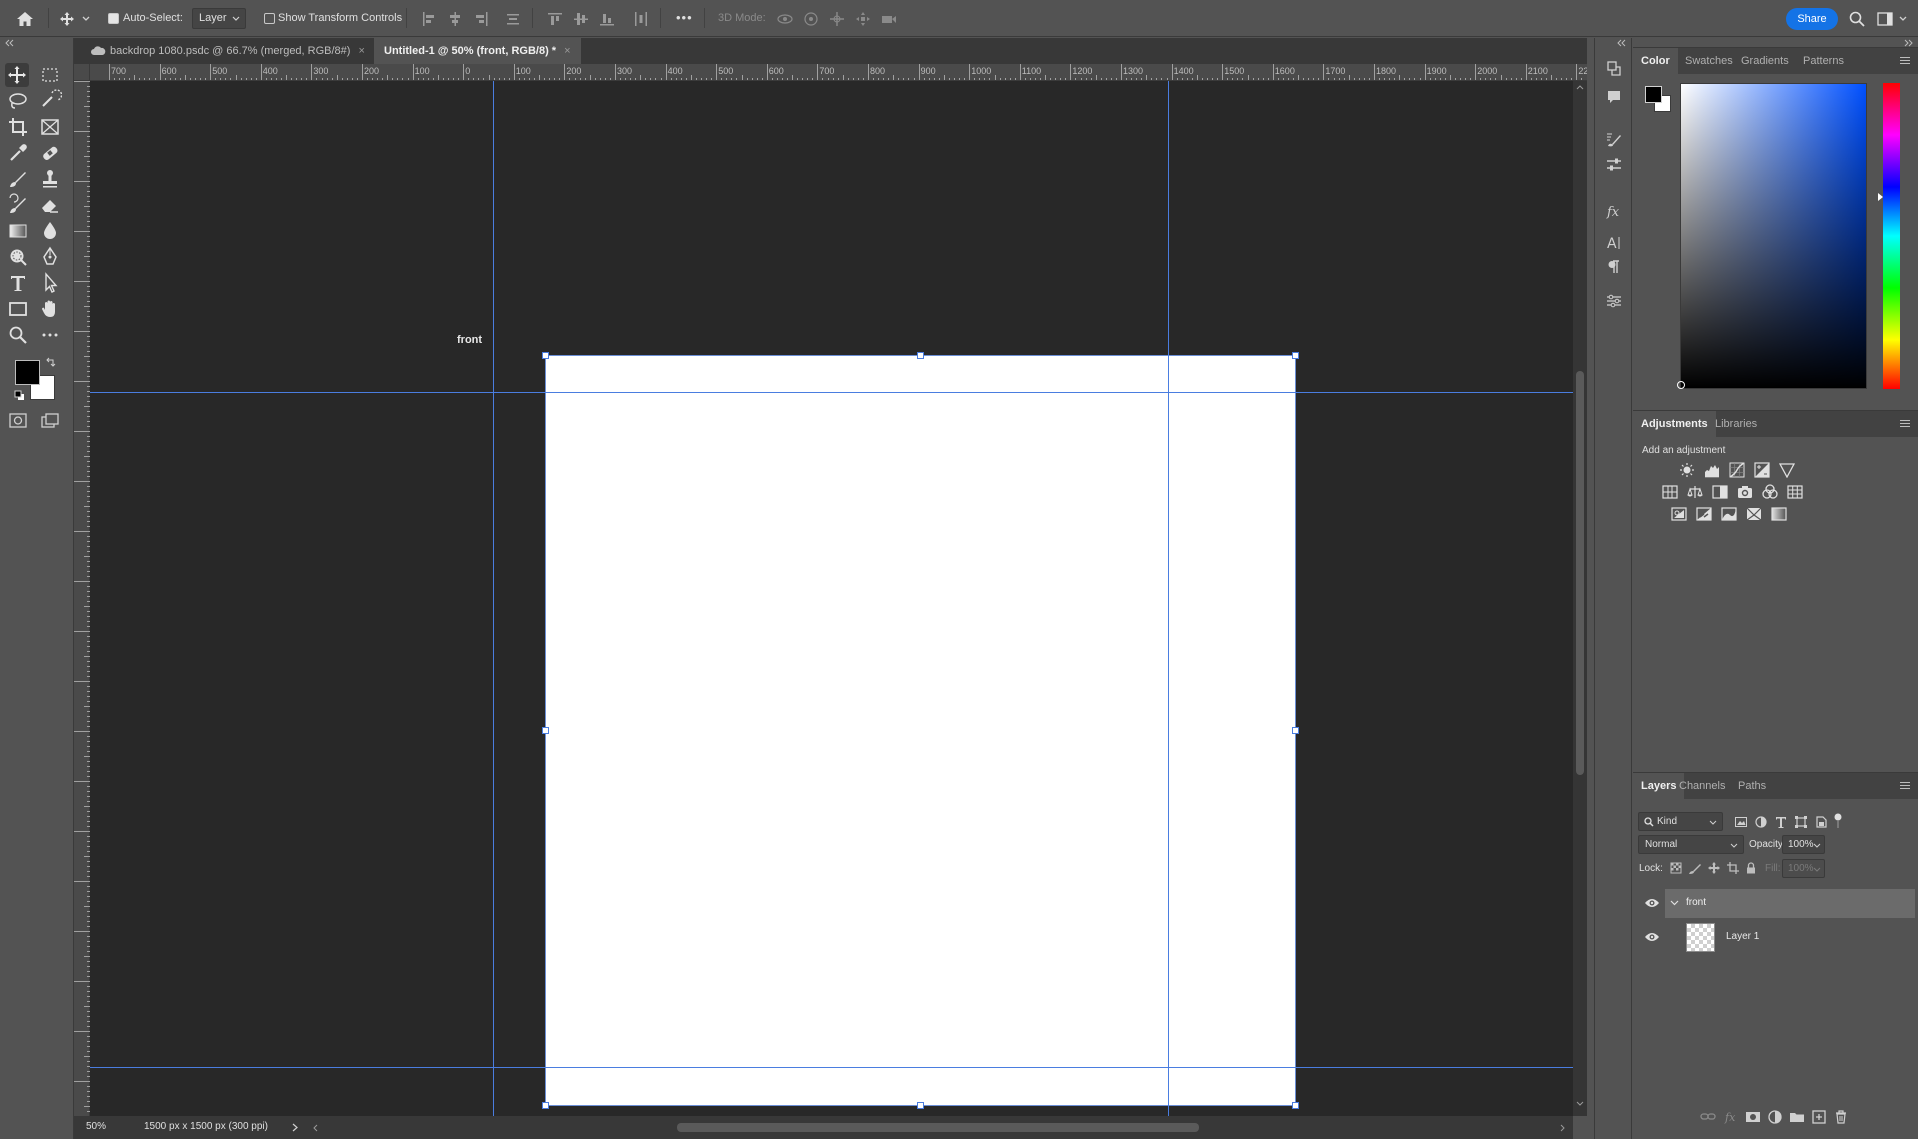 The image size is (1918, 1139). Describe the element at coordinates (1880, 197) in the screenshot. I see `hue-slider-marker` at that location.